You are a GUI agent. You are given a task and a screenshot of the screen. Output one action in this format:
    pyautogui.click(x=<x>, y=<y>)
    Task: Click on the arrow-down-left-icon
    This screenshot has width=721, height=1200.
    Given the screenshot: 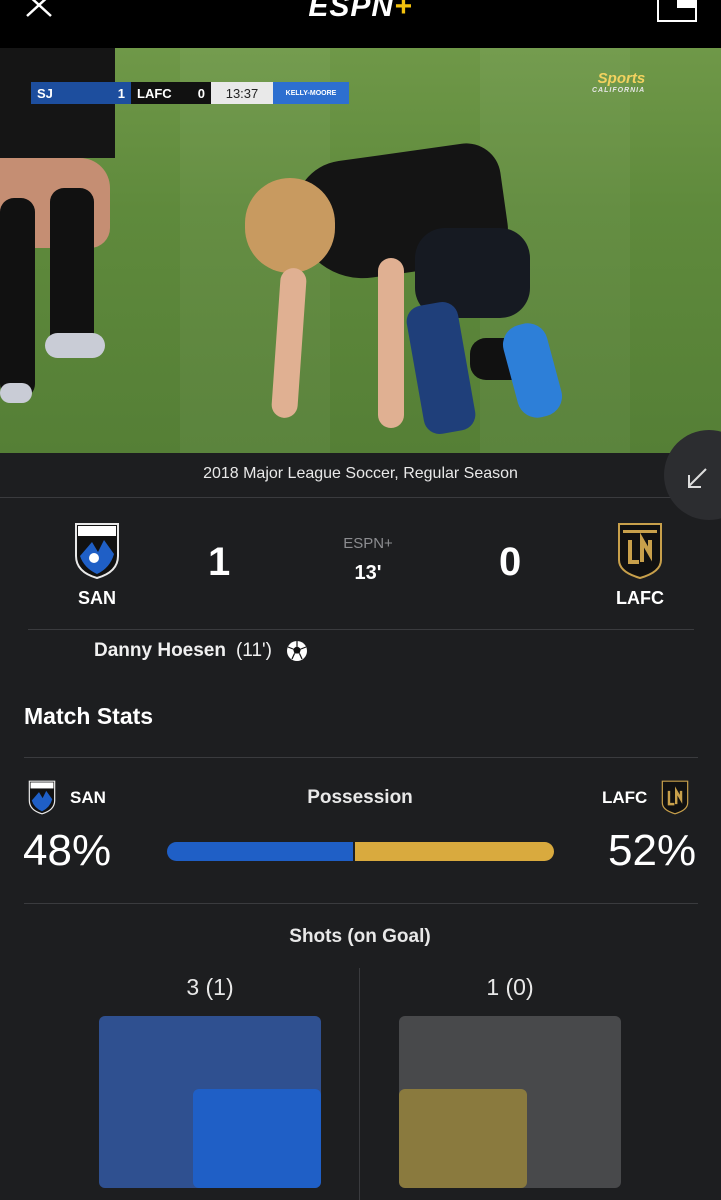 What is the action you would take?
    pyautogui.click(x=697, y=478)
    